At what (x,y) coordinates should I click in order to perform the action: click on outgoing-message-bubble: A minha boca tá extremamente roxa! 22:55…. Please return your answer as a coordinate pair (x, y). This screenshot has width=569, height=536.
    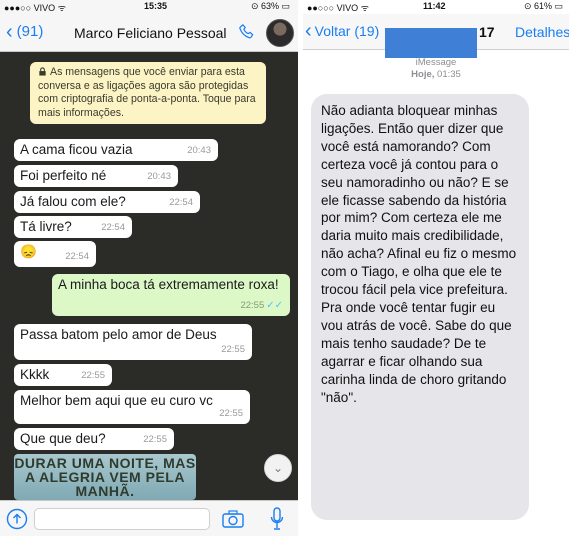
    Looking at the image, I should click on (171, 295).